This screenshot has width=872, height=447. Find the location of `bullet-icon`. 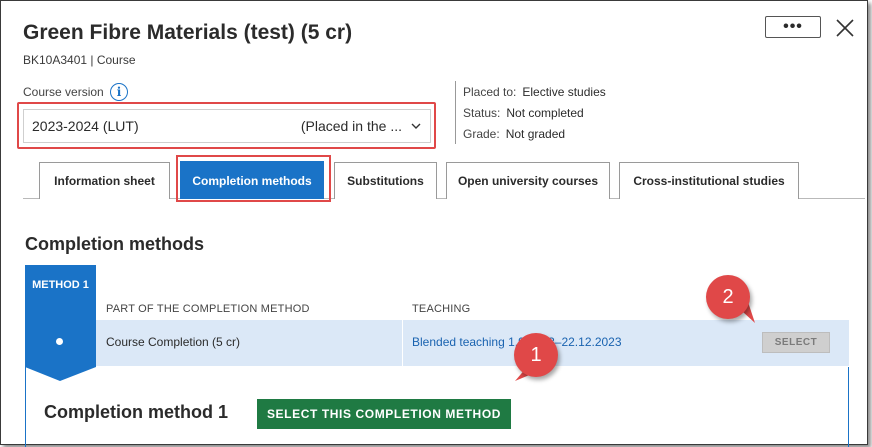

bullet-icon is located at coordinates (59, 341).